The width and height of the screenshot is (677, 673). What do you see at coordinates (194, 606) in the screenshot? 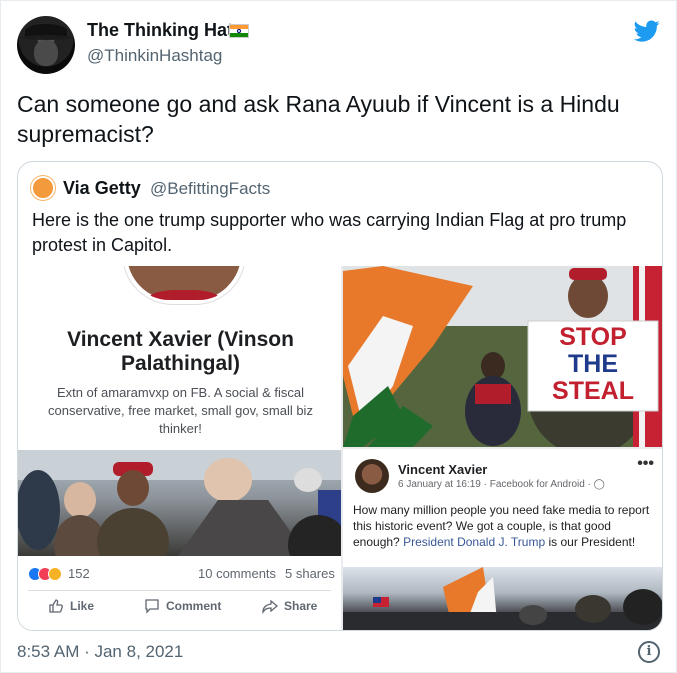
I see `comment-label: Comment` at bounding box center [194, 606].